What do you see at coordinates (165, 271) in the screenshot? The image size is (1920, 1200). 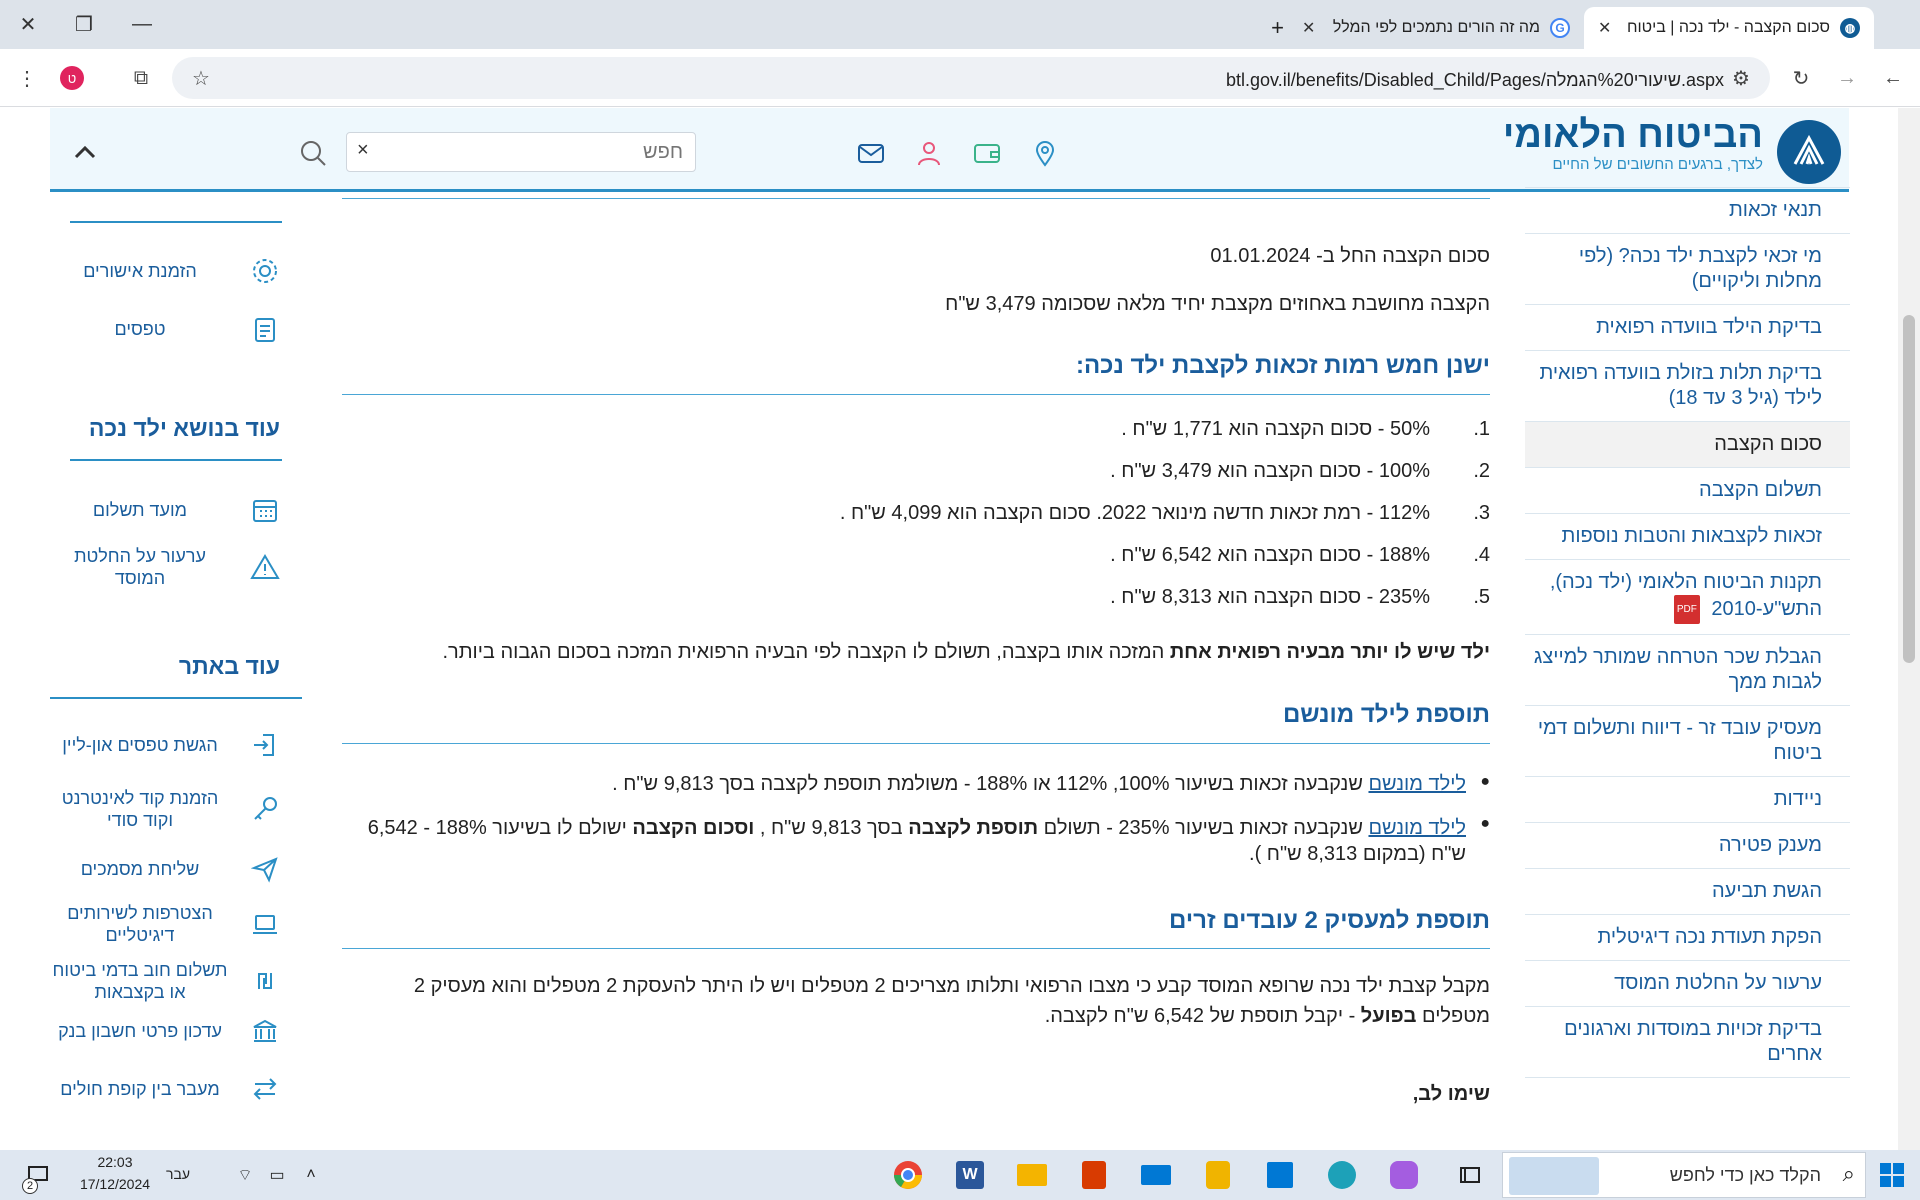 I see `sidebar-item-order-certificates: הזמנת אישורים` at bounding box center [165, 271].